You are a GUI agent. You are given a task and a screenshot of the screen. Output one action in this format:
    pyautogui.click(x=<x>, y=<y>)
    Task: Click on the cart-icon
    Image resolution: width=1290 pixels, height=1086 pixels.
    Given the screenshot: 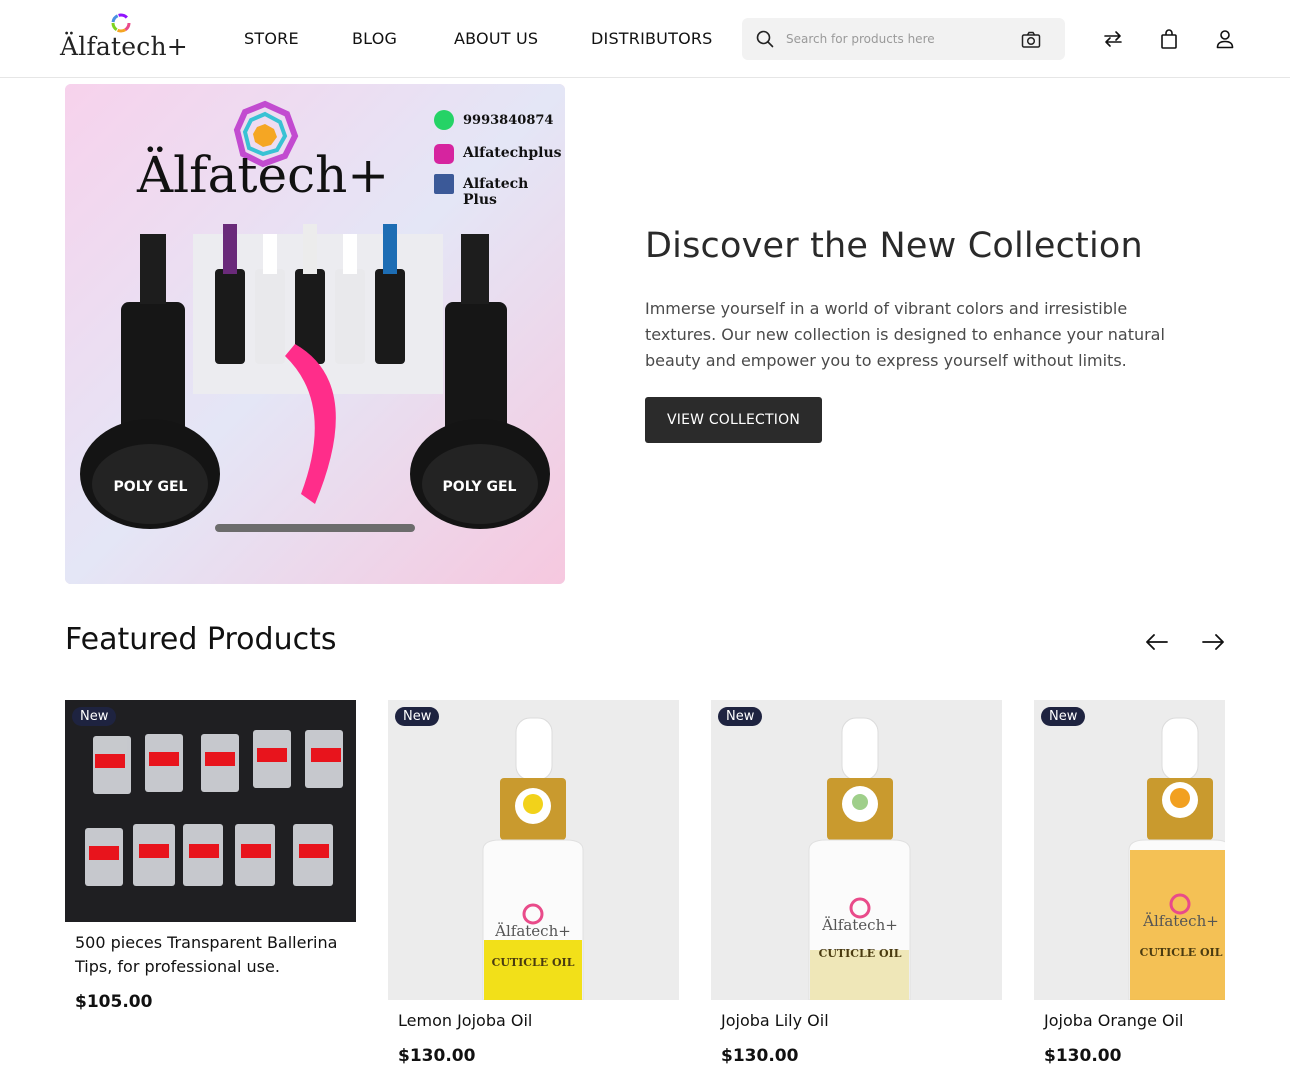 What is the action you would take?
    pyautogui.click(x=1169, y=39)
    